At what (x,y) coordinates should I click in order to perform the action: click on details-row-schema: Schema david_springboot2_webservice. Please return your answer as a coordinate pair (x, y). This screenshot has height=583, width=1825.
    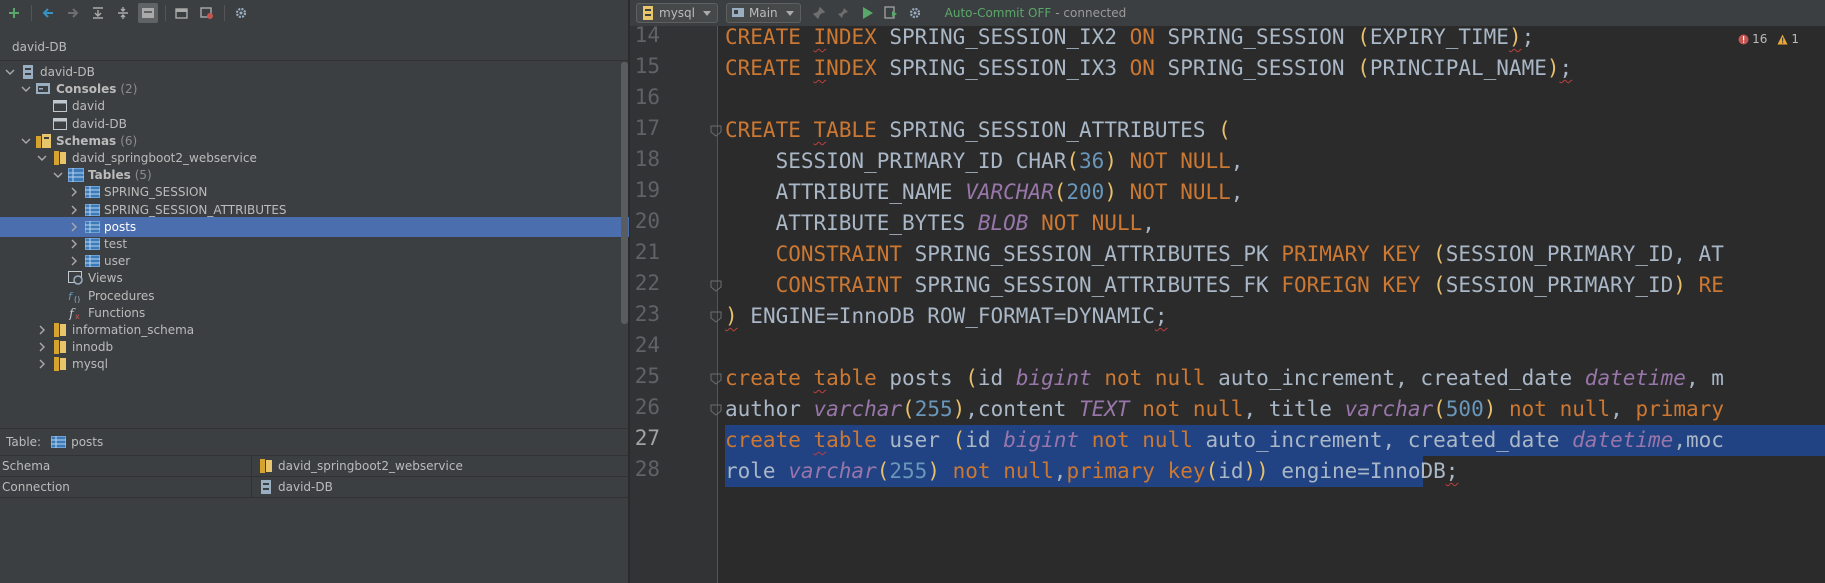
    Looking at the image, I should click on (314, 466).